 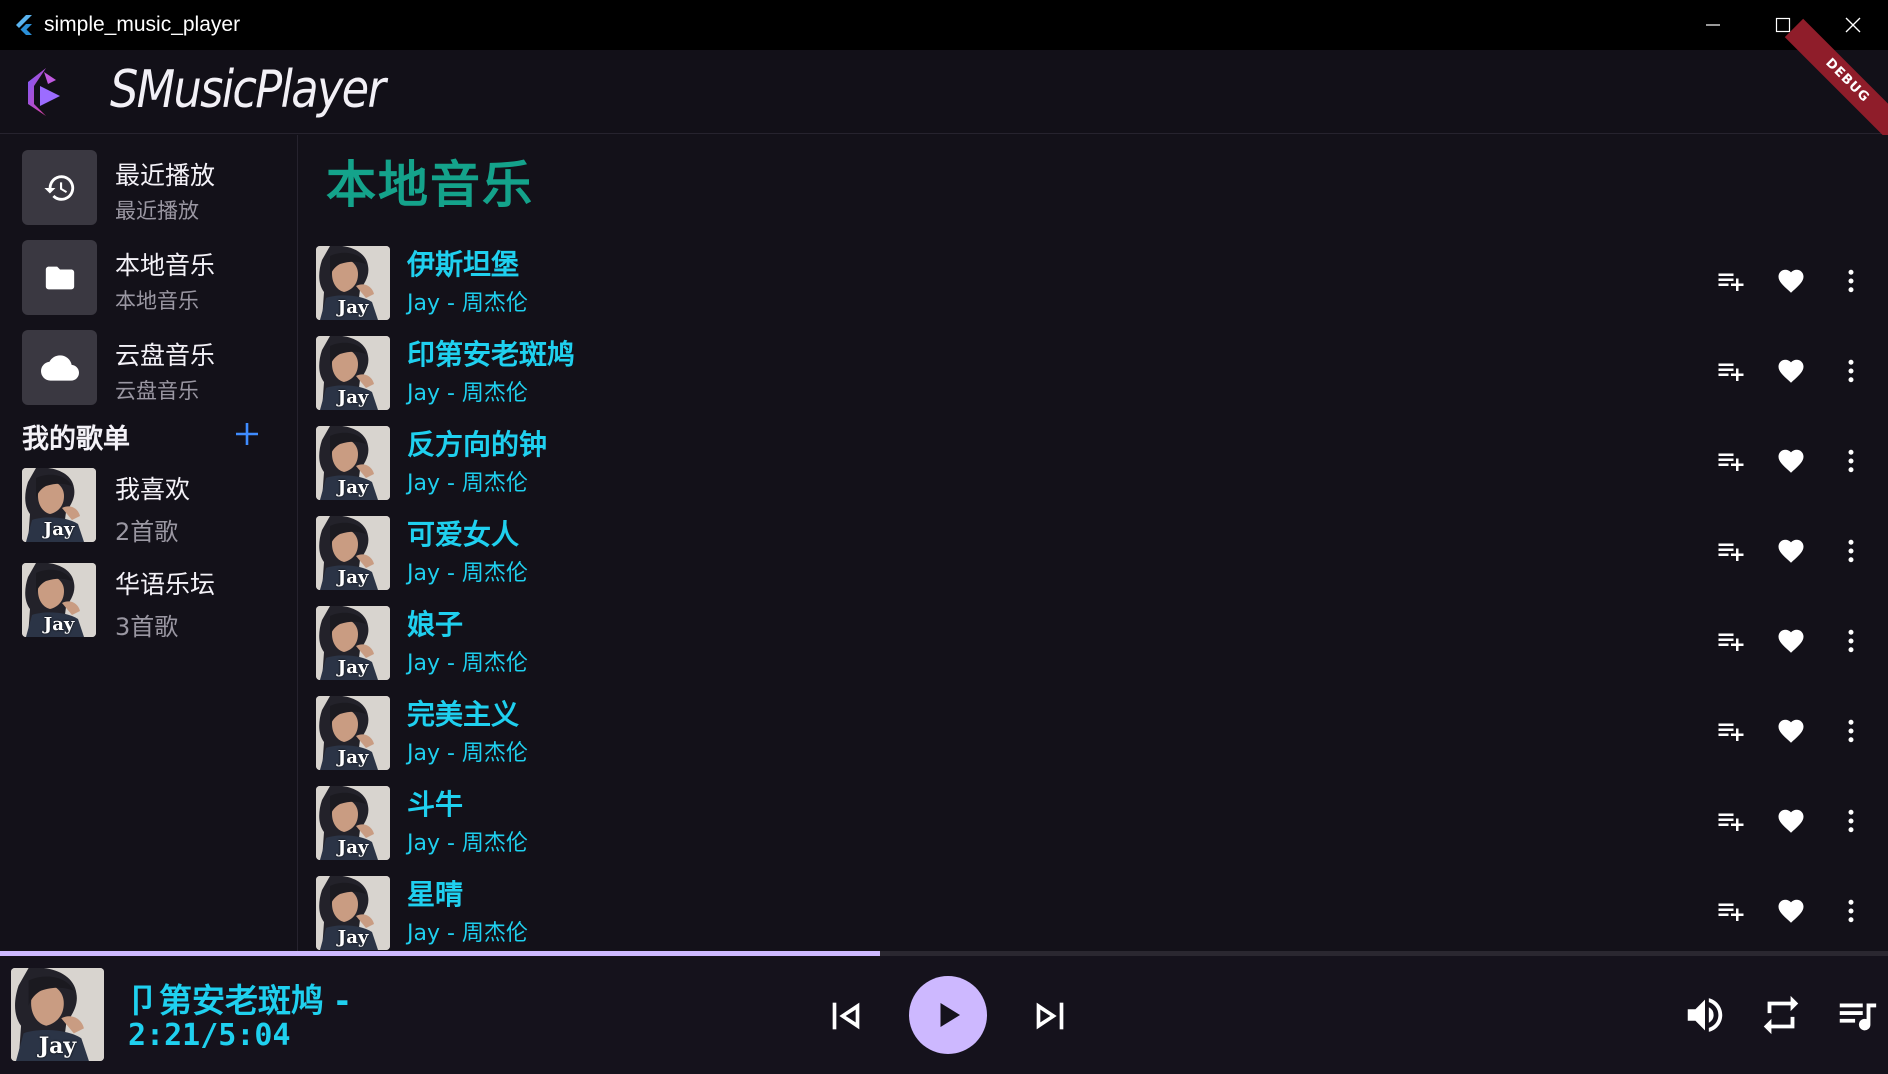 I want to click on repeat-icon, so click(x=1781, y=1015).